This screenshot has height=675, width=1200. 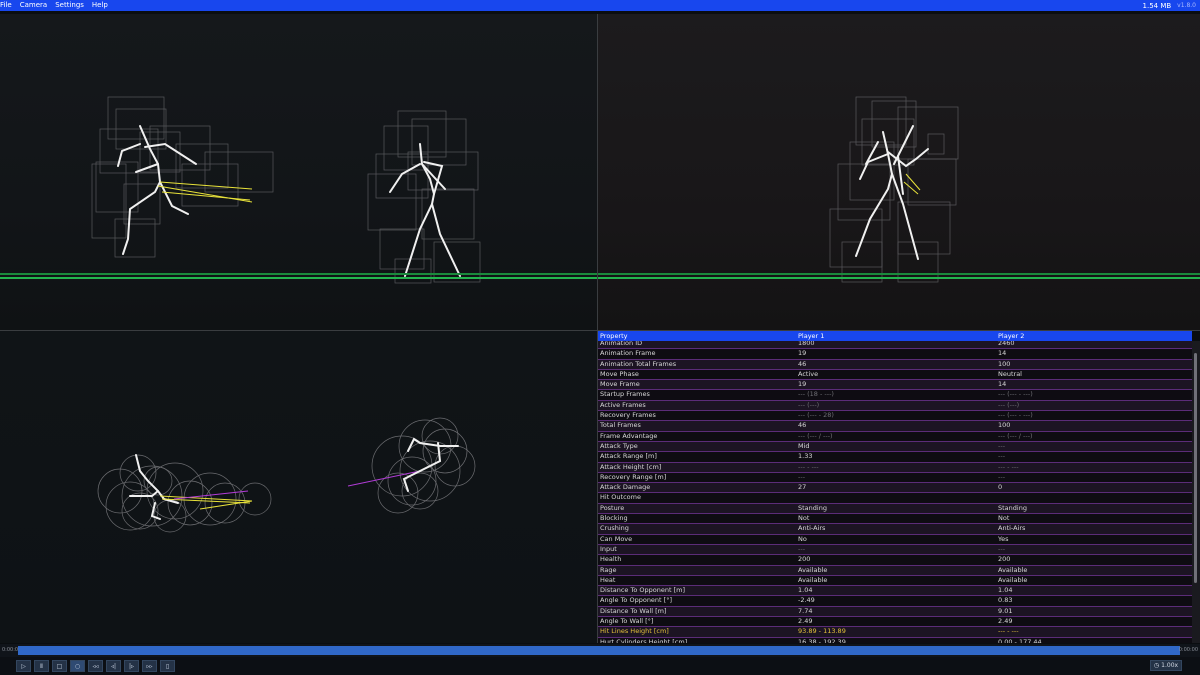 I want to click on step-back-button: ◃|, so click(x=113, y=666).